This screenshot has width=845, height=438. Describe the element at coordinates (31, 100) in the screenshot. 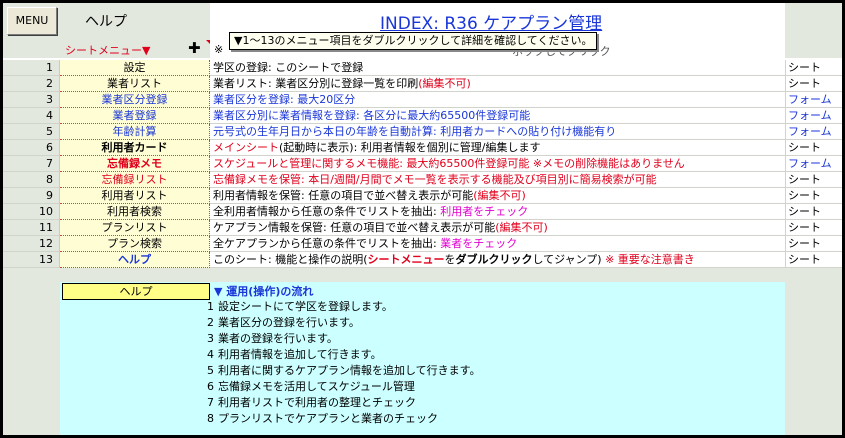

I see `row-number: 3` at that location.